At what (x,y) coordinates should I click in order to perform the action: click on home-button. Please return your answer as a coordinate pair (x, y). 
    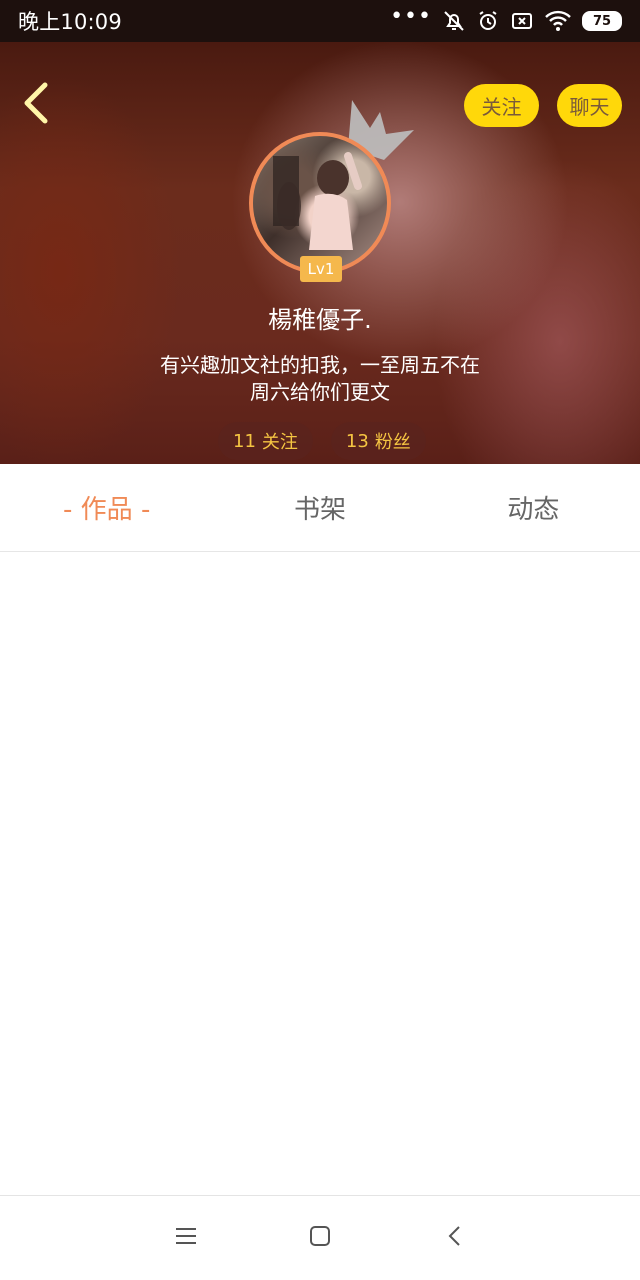
    Looking at the image, I should click on (320, 1238).